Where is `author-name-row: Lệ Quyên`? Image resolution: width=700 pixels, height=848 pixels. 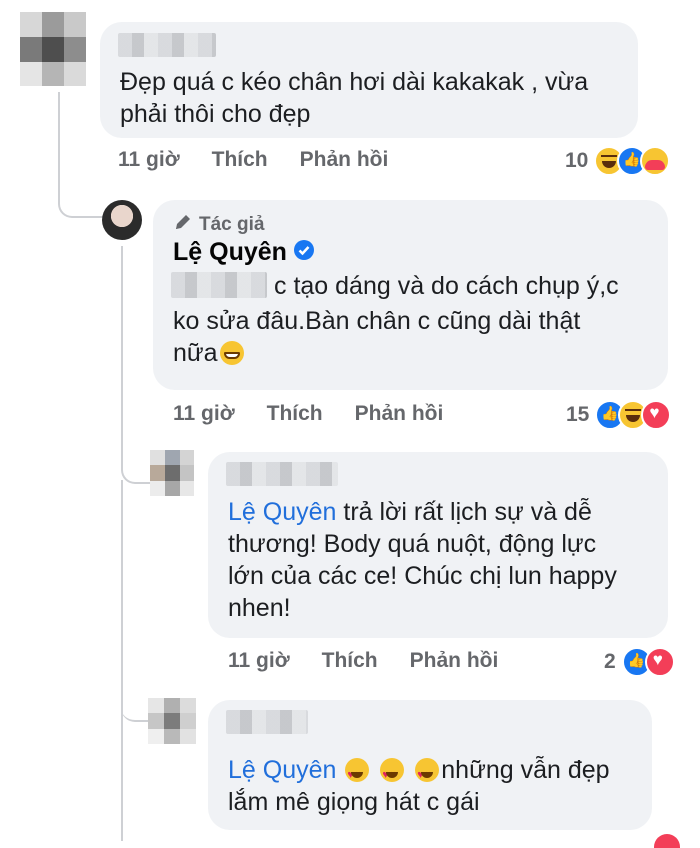
author-name-row: Lệ Quyên is located at coordinates (244, 252).